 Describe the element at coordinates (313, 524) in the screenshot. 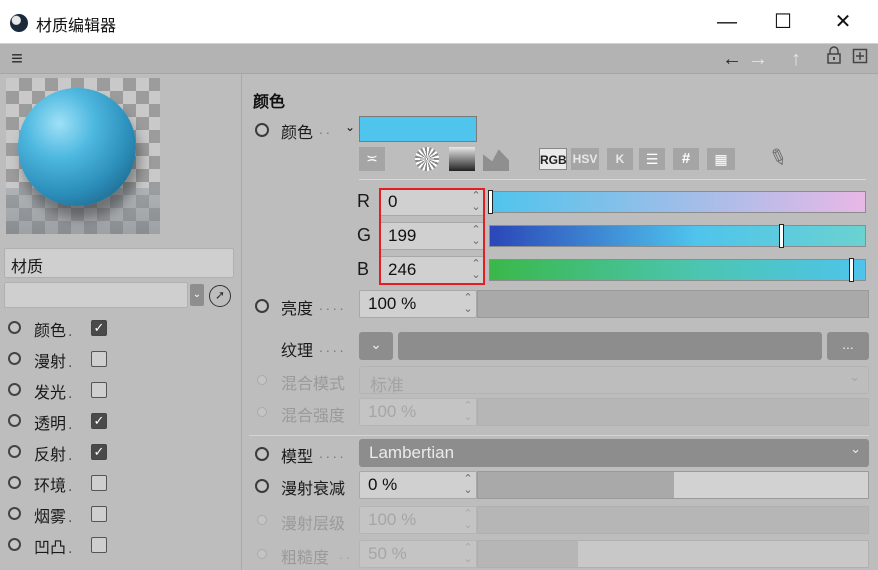

I see `diffuse-level-label: 漫射层级` at that location.